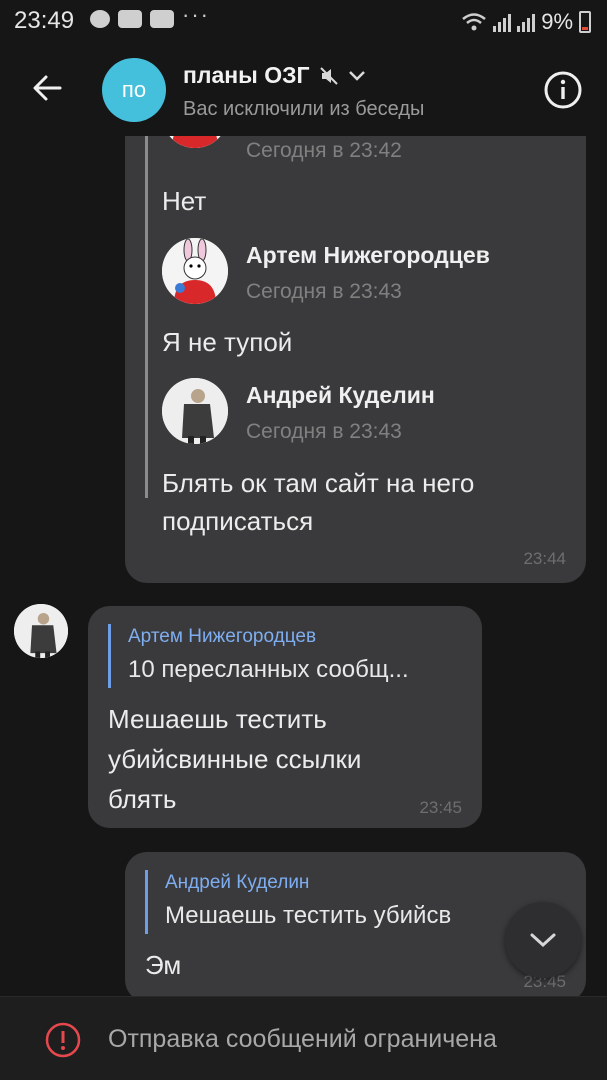 The image size is (607, 1080). I want to click on status-bar: 23:49 ··· 9%, so click(303, 21).